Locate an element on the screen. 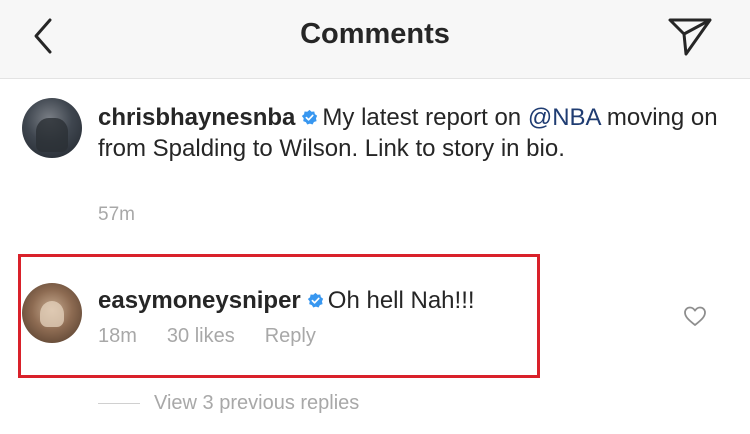 The width and height of the screenshot is (750, 434). replies-divider is located at coordinates (119, 403).